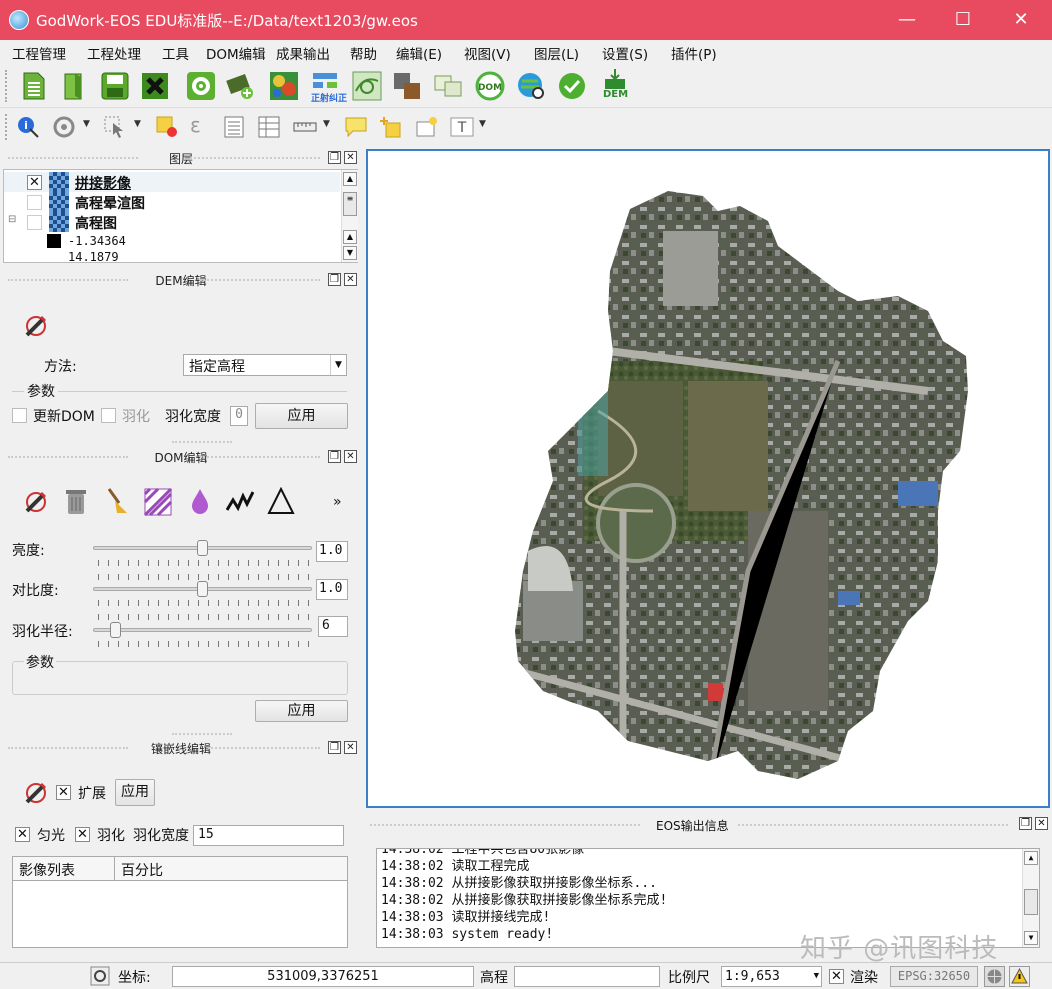 The image size is (1052, 989). What do you see at coordinates (110, 203) in the screenshot?
I see `layer-name-hillshade: 高程晕渲图` at bounding box center [110, 203].